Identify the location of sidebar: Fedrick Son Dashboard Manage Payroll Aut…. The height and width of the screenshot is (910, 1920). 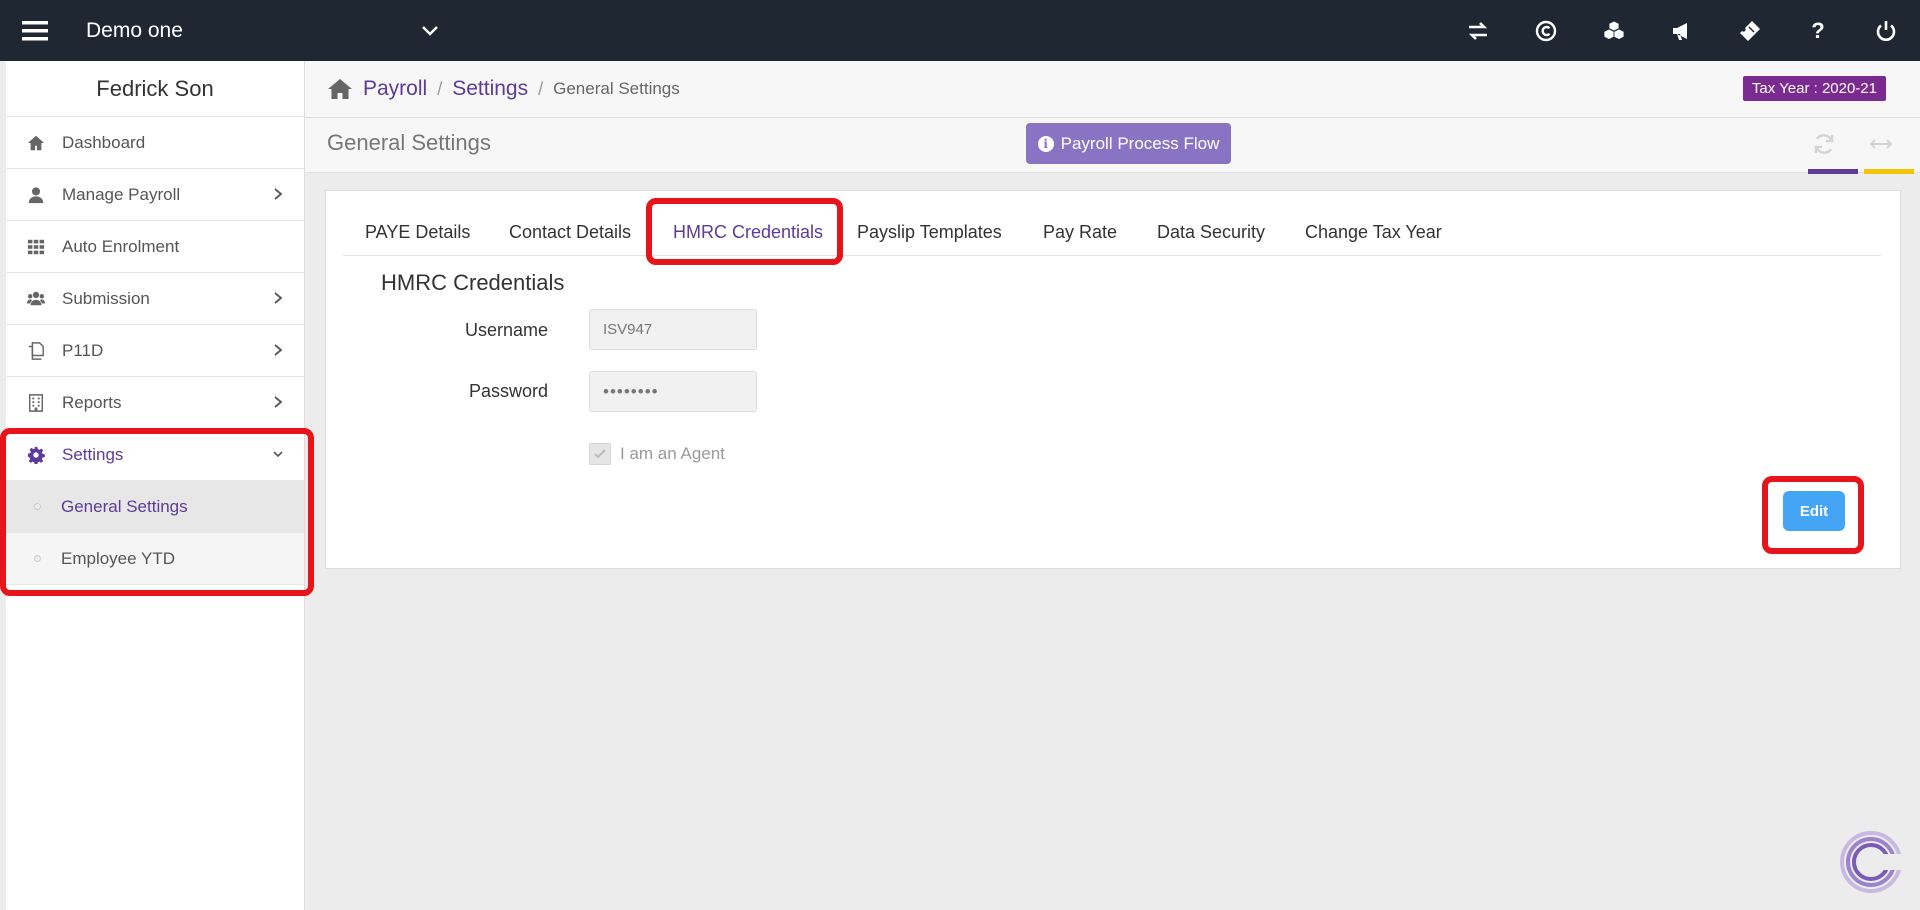
(155, 485).